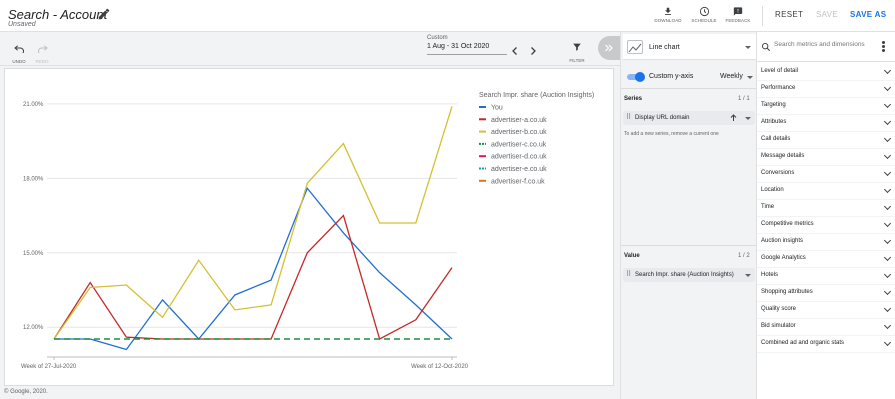 This screenshot has width=895, height=399. Describe the element at coordinates (633, 99) in the screenshot. I see `series-title: Series` at that location.